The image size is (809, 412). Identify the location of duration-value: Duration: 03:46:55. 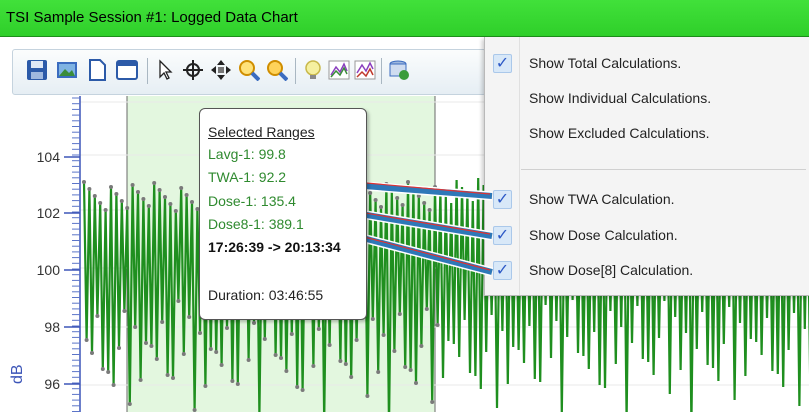
(266, 295).